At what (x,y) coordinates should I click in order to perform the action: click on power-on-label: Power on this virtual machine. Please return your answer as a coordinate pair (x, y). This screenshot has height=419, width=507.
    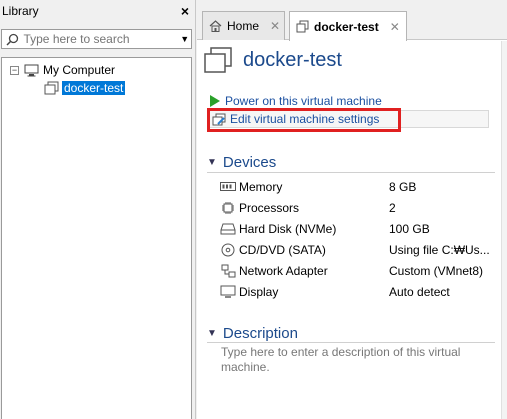
    Looking at the image, I should click on (303, 101).